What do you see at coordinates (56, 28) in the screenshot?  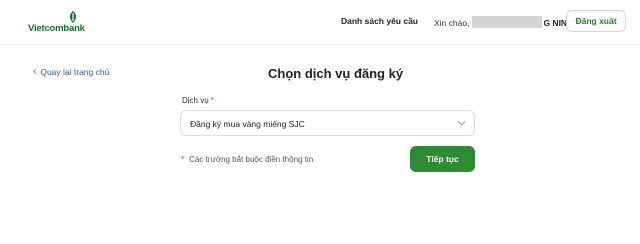 I see `logo-text: Vietcombank` at bounding box center [56, 28].